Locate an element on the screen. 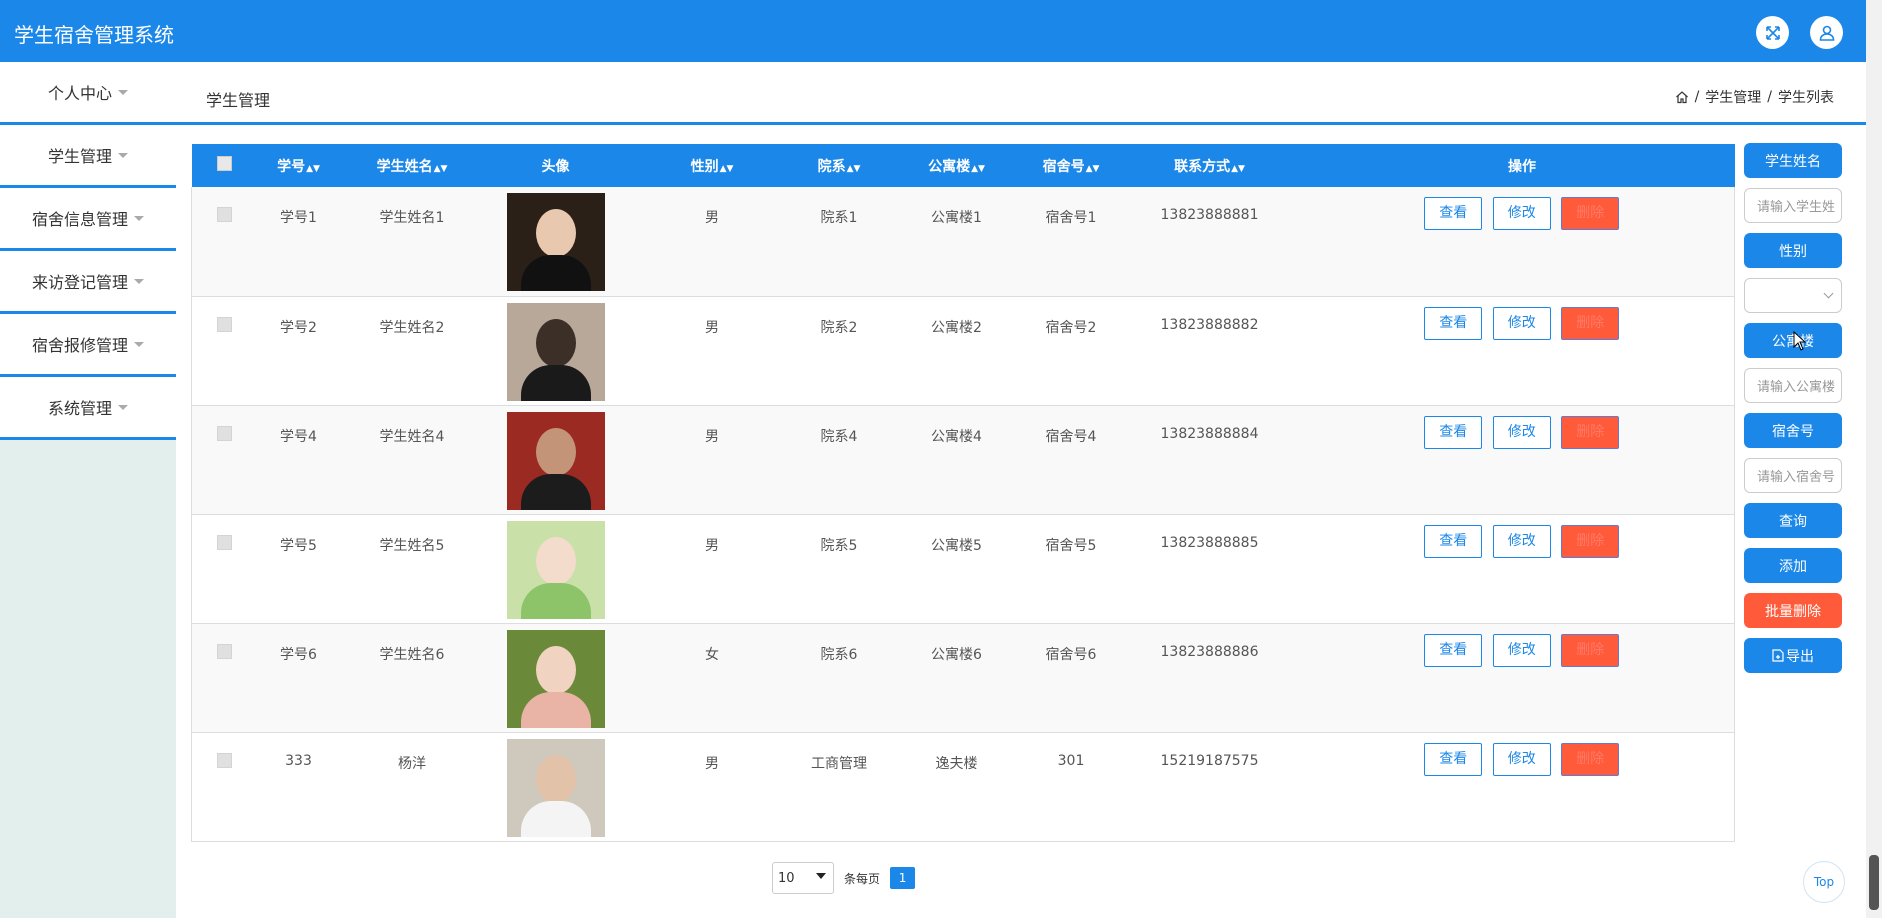 The width and height of the screenshot is (1882, 918). cell-phone: 15219187575 is located at coordinates (1209, 760).